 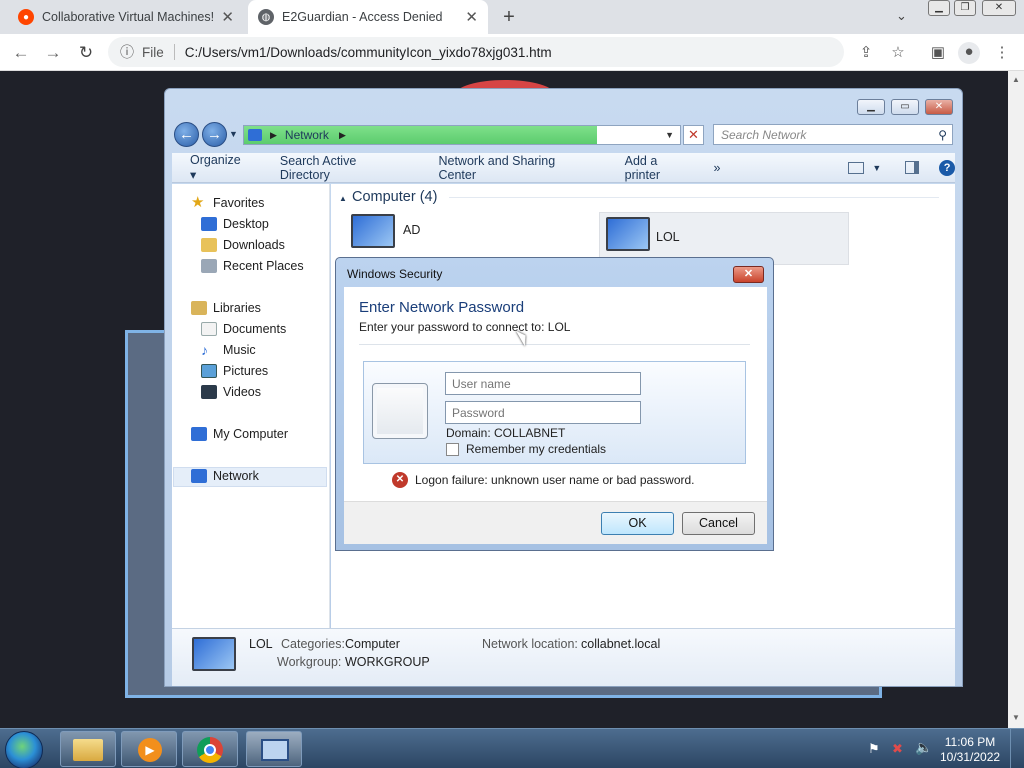 I want to click on action-center-icon: ⚑, so click(x=874, y=749).